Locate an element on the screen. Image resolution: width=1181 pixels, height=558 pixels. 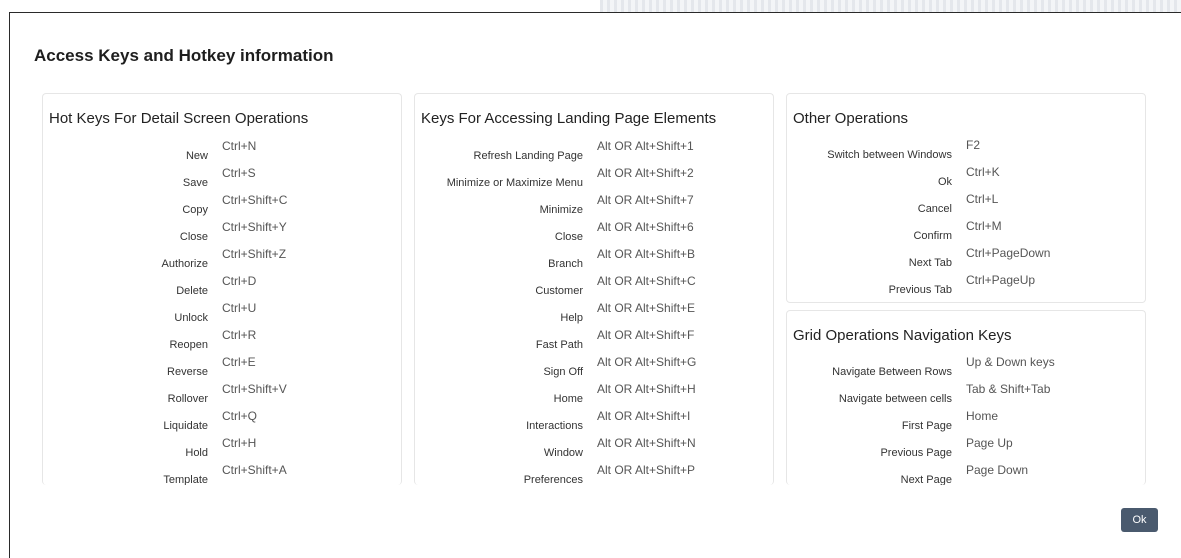
shortcut-keys: Ctrl+M is located at coordinates (984, 226).